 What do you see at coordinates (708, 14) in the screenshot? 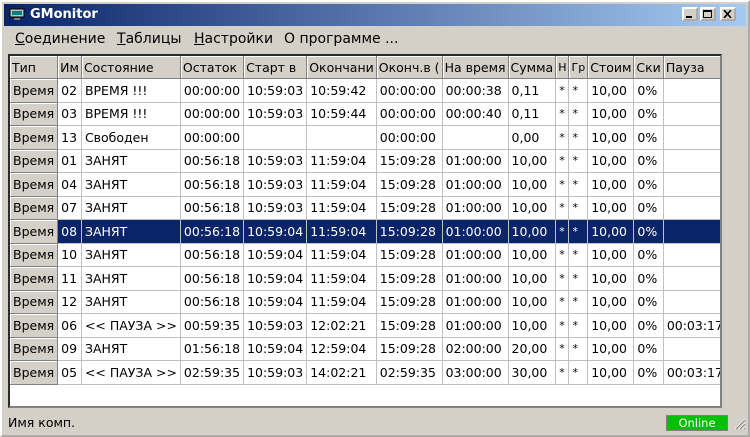
I see `maximize-button` at bounding box center [708, 14].